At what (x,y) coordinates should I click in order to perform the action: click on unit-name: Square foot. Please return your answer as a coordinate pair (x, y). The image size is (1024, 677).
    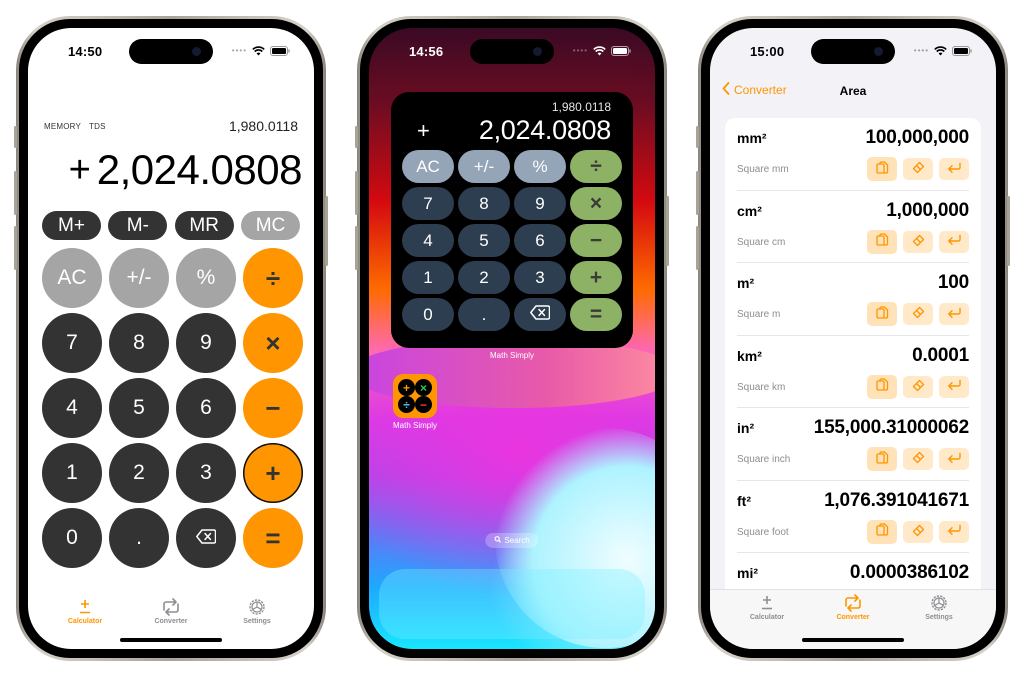
    Looking at the image, I should click on (763, 532).